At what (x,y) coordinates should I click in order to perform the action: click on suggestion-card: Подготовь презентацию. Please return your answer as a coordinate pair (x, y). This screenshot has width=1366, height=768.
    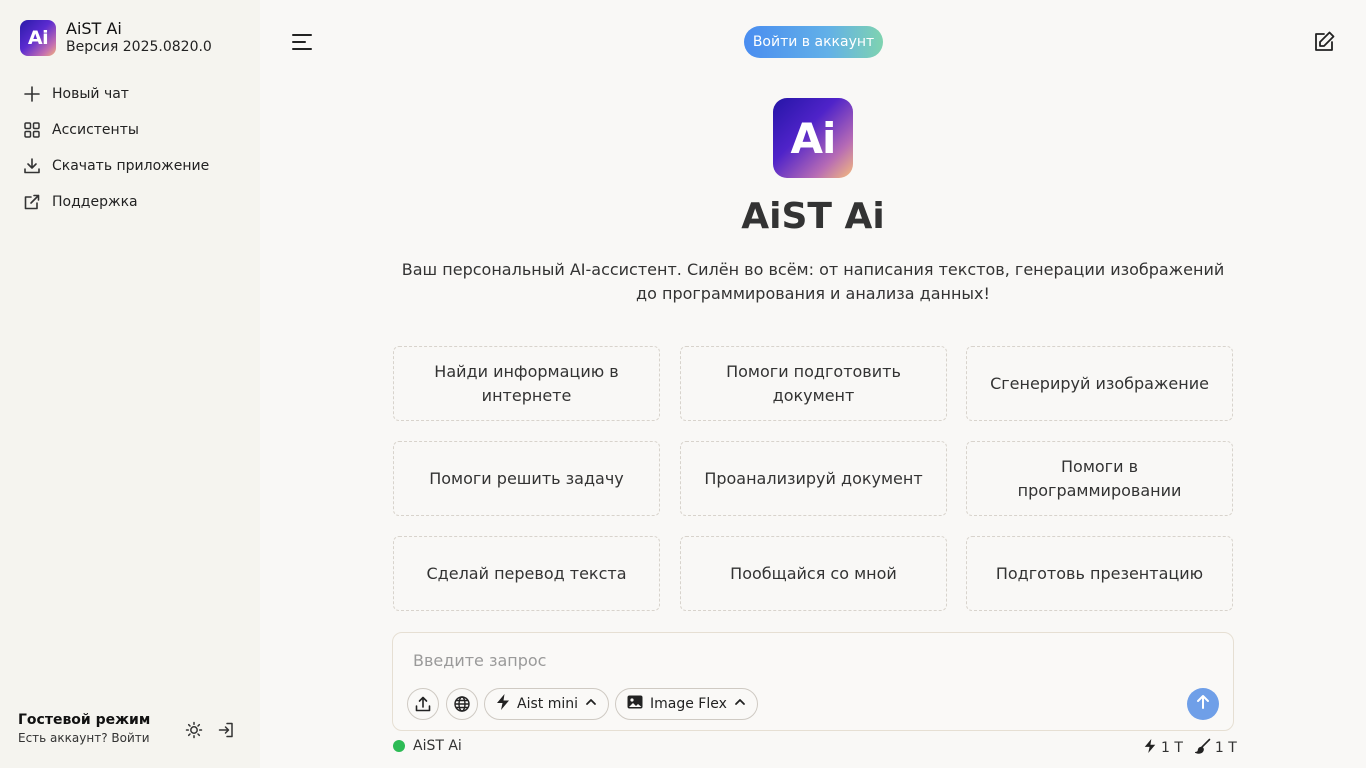
    Looking at the image, I should click on (1099, 573).